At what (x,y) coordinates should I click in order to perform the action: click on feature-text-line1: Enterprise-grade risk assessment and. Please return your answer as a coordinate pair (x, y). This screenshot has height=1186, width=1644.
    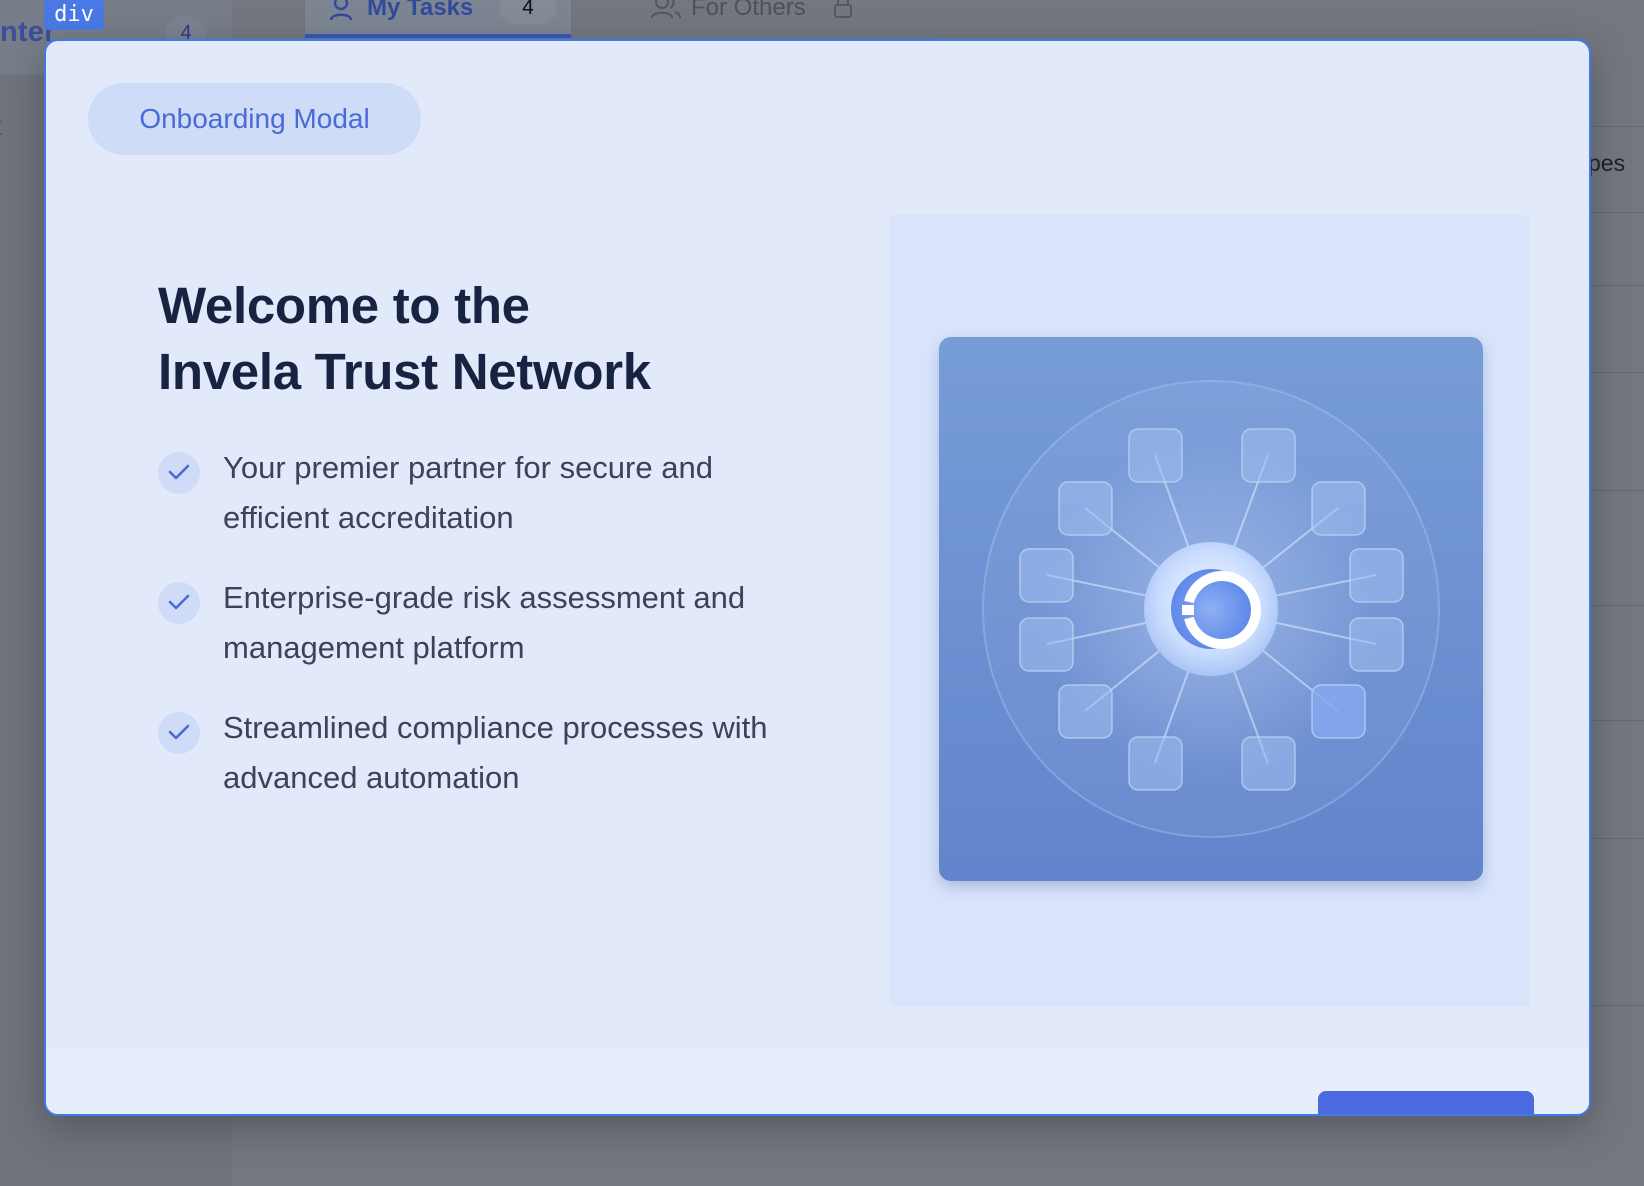
    Looking at the image, I should click on (484, 597).